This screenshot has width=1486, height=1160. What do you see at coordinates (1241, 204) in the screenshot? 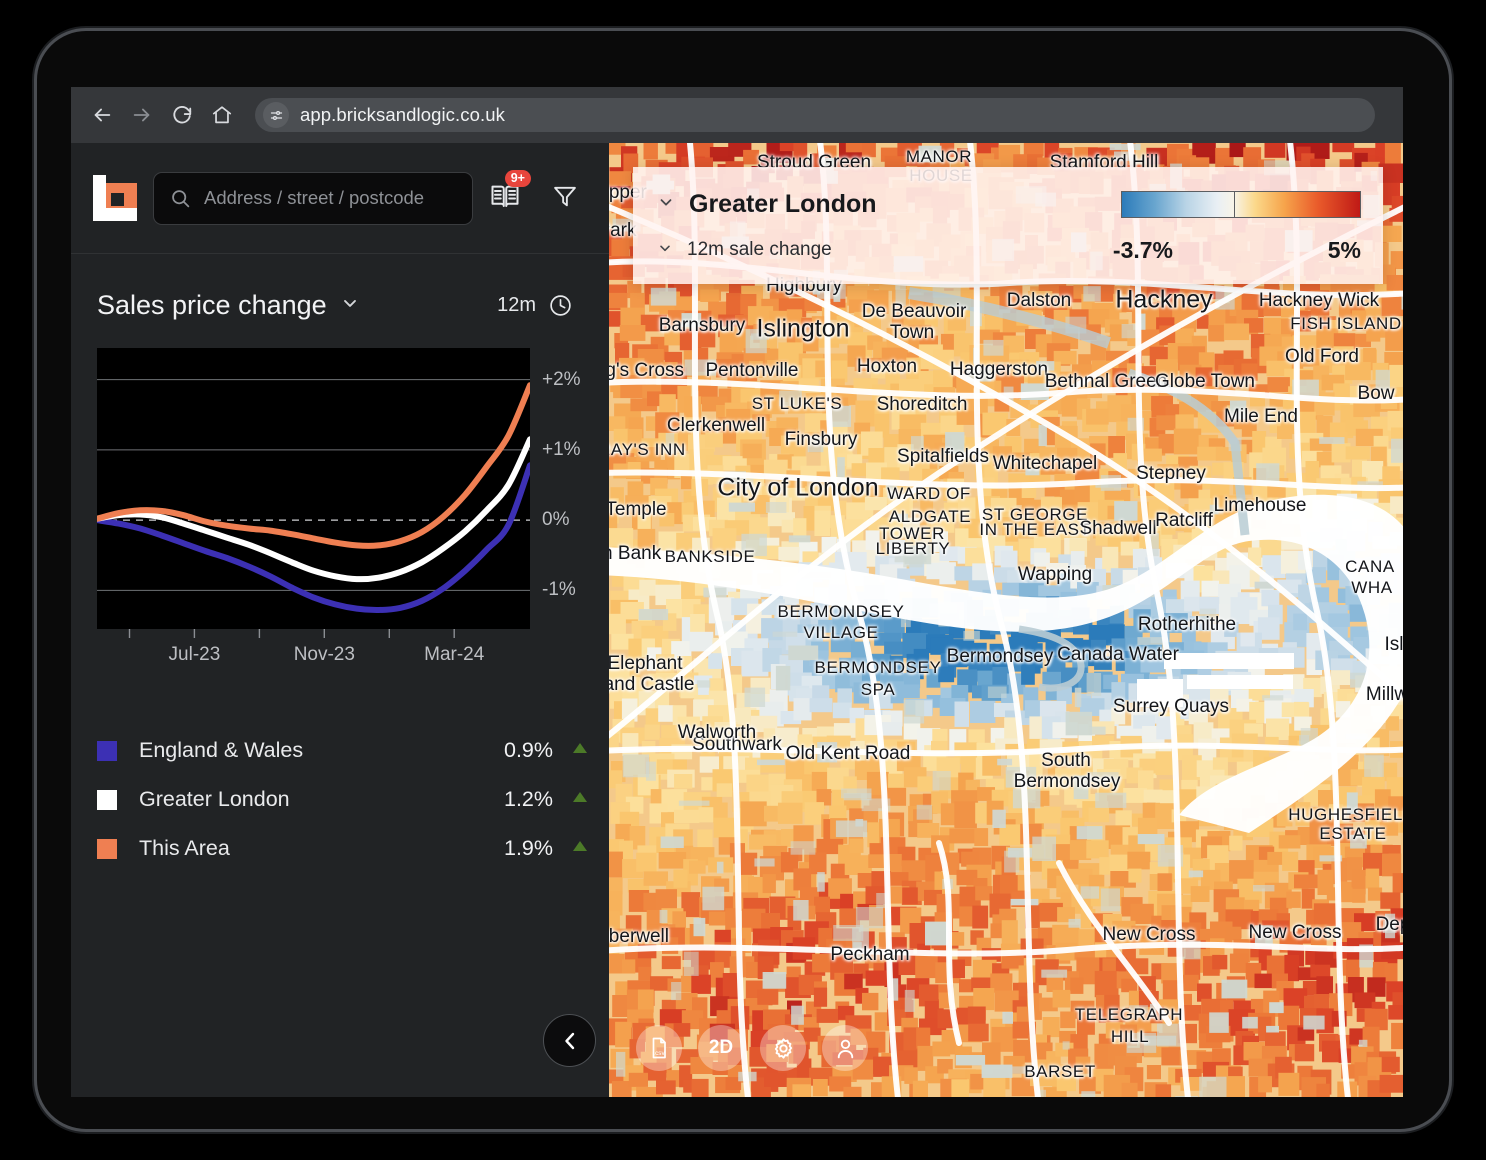
I see `map-color-scale` at bounding box center [1241, 204].